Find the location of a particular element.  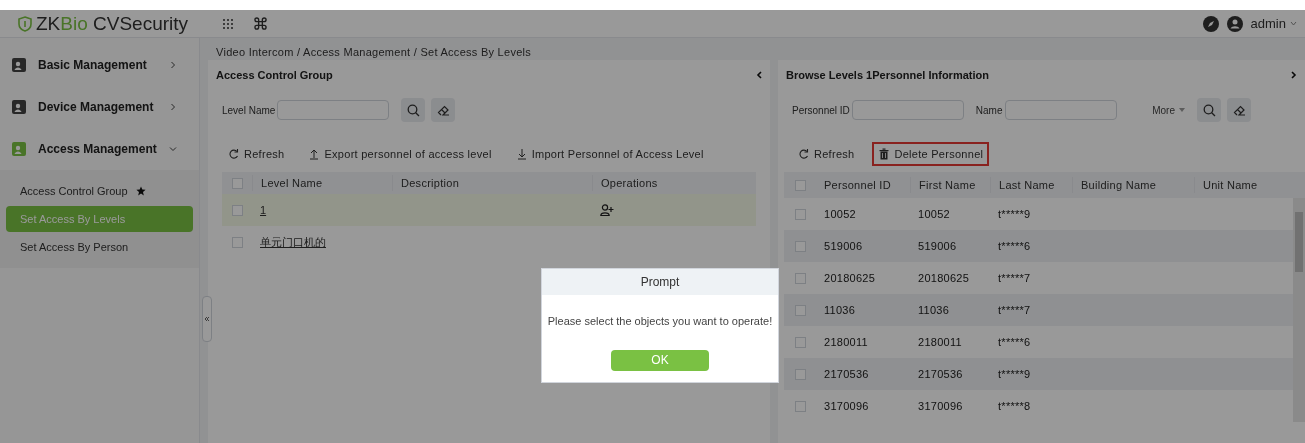

trash-icon is located at coordinates (884, 154).